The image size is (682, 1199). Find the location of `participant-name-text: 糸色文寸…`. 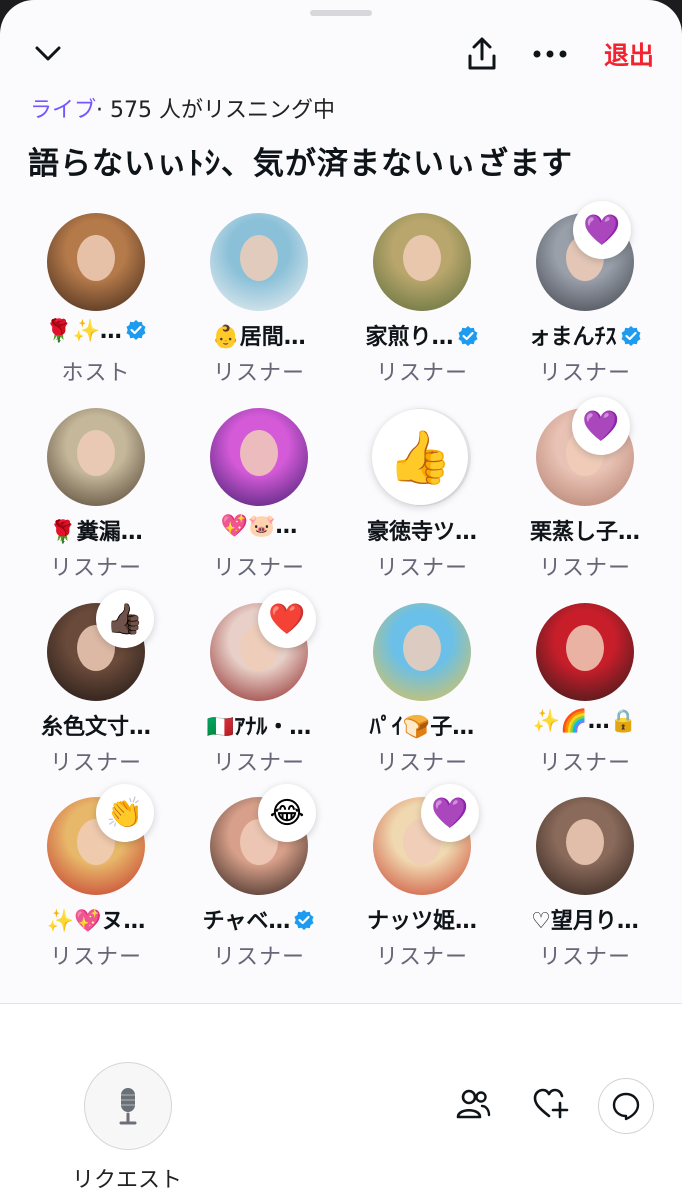

participant-name-text: 糸色文寸… is located at coordinates (95, 727).